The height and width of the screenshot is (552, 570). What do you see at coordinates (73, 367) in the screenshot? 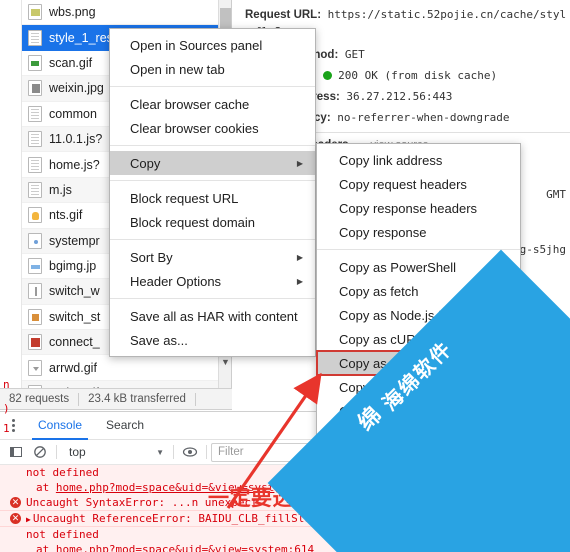
I see `network-file-name: arrwd.gif` at bounding box center [73, 367].